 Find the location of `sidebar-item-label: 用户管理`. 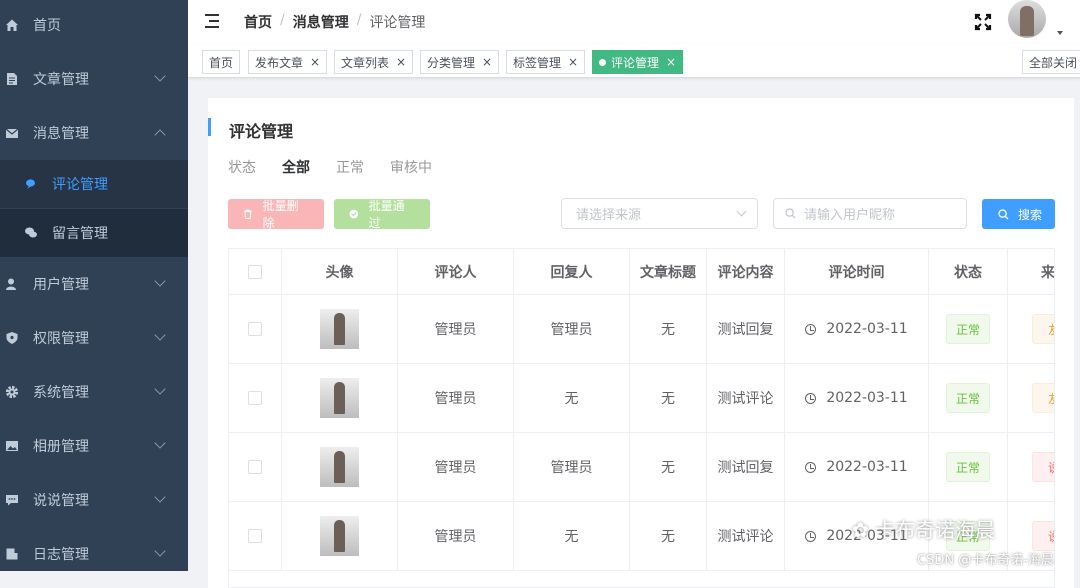

sidebar-item-label: 用户管理 is located at coordinates (61, 285).